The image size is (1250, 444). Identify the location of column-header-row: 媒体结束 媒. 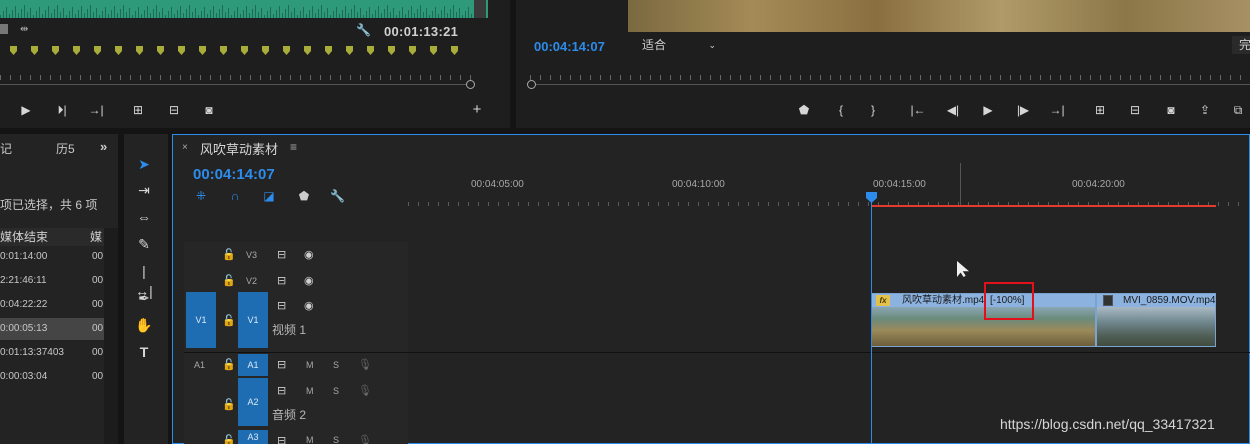
(52, 237).